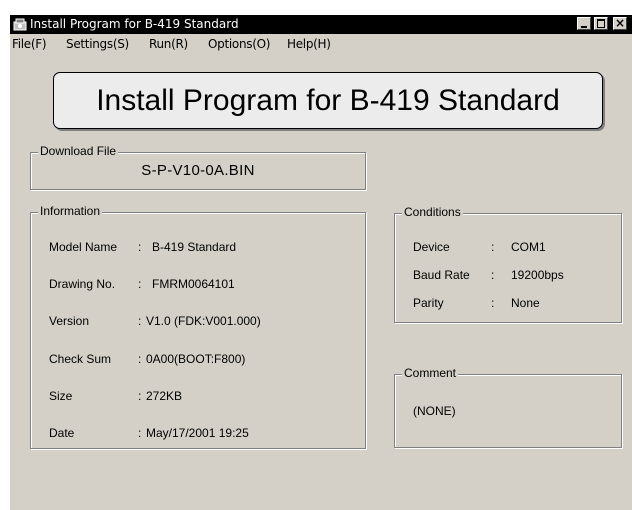  Describe the element at coordinates (78, 151) in the screenshot. I see `download-file-legend: Download File` at that location.